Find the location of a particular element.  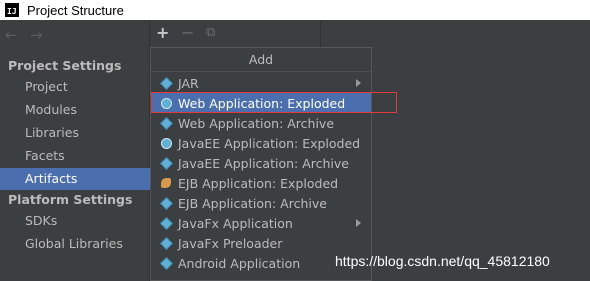

menu-item-label: JAR is located at coordinates (188, 83).